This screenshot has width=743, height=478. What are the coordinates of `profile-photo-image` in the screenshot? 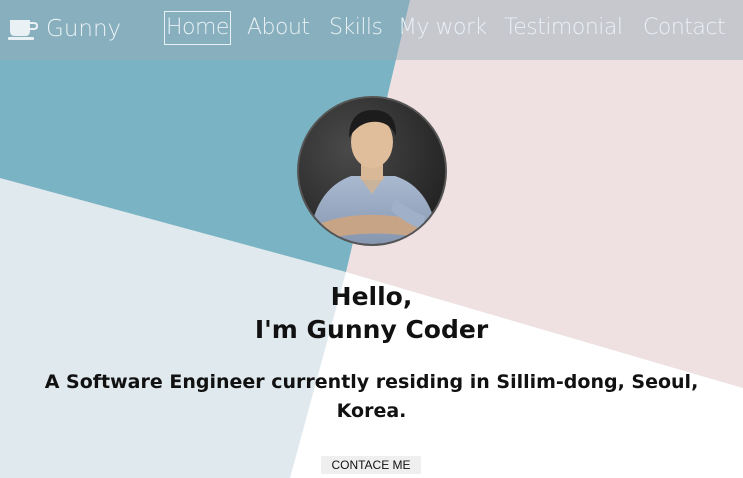 It's located at (372, 171).